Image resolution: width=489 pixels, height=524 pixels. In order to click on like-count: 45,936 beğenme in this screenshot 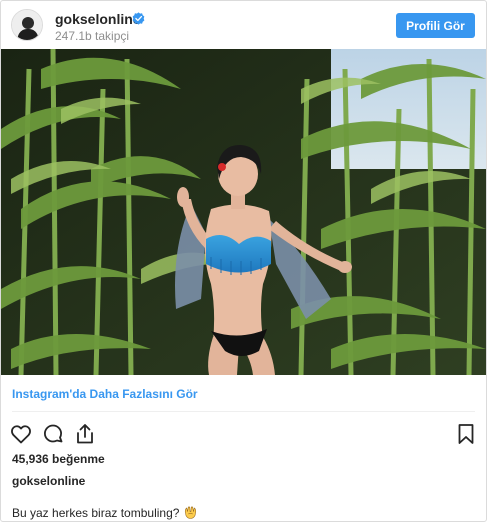, I will do `click(58, 459)`.